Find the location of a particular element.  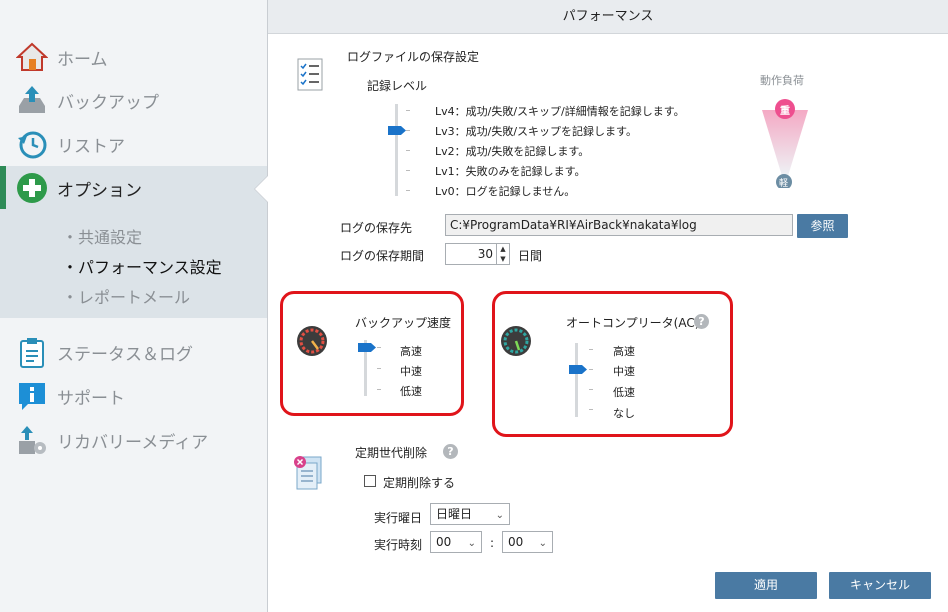

log-period-label: ログの保存期間 is located at coordinates (382, 256).